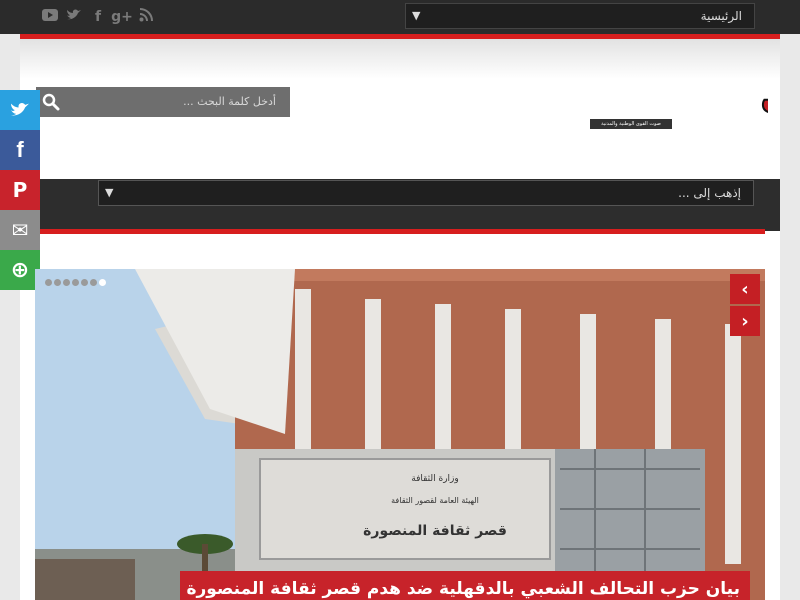  I want to click on sign-line-2: الهيئة العامة لقصور الثقافة, so click(435, 500).